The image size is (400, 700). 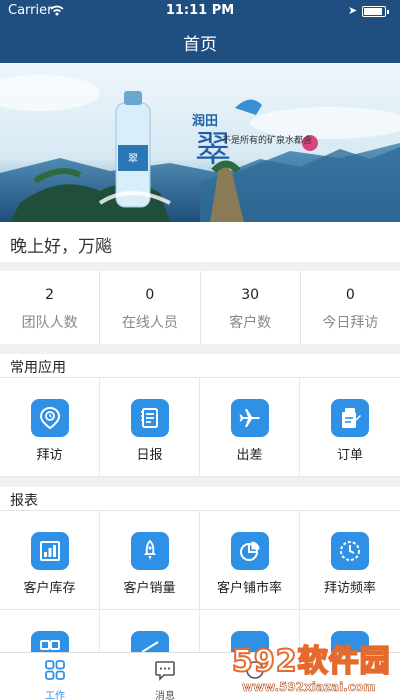 I want to click on location-arrow-icon: ➤, so click(x=353, y=10).